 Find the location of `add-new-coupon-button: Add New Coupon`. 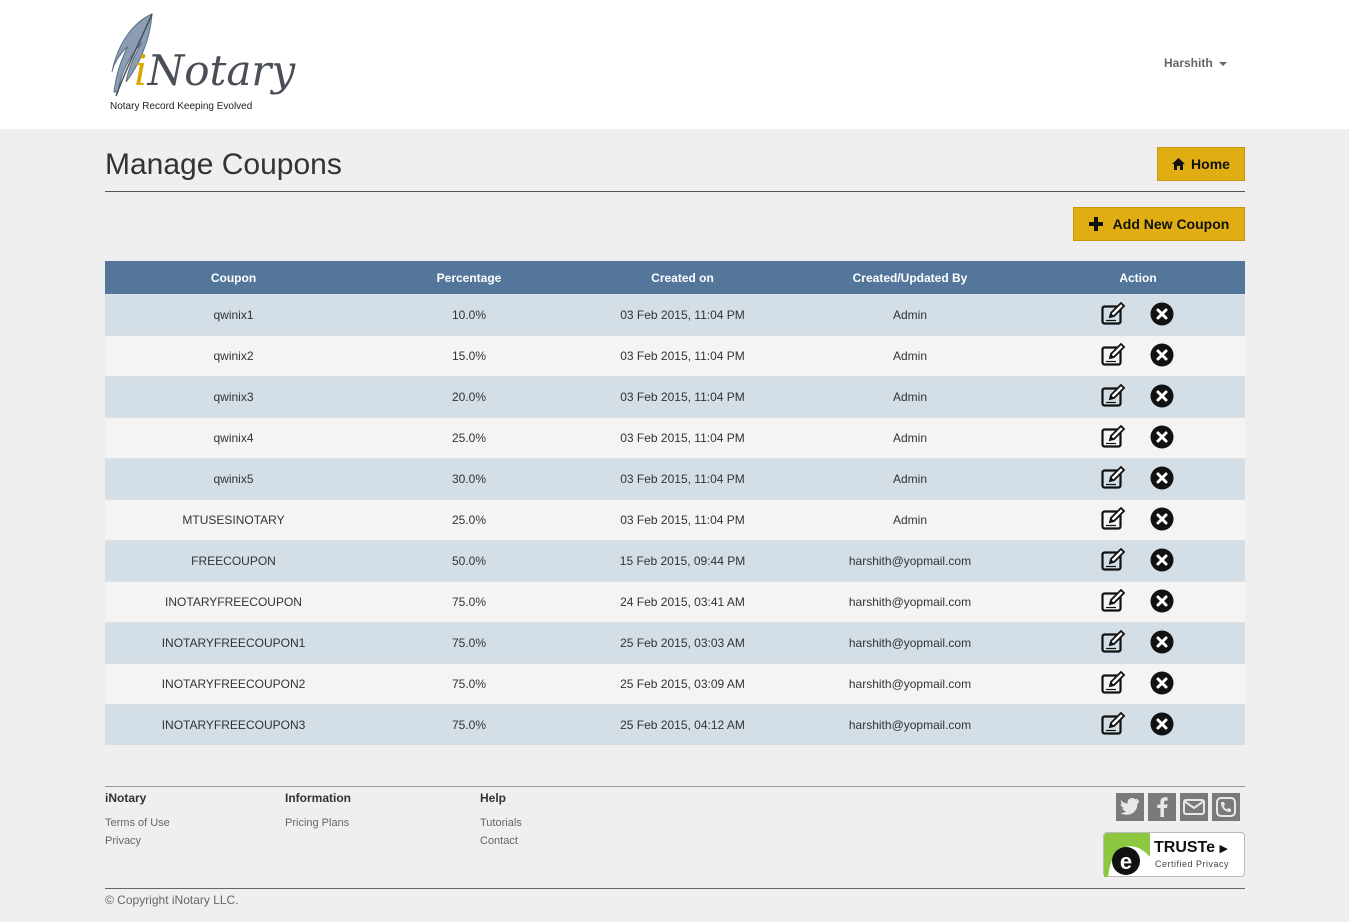

add-new-coupon-button: Add New Coupon is located at coordinates (1159, 224).